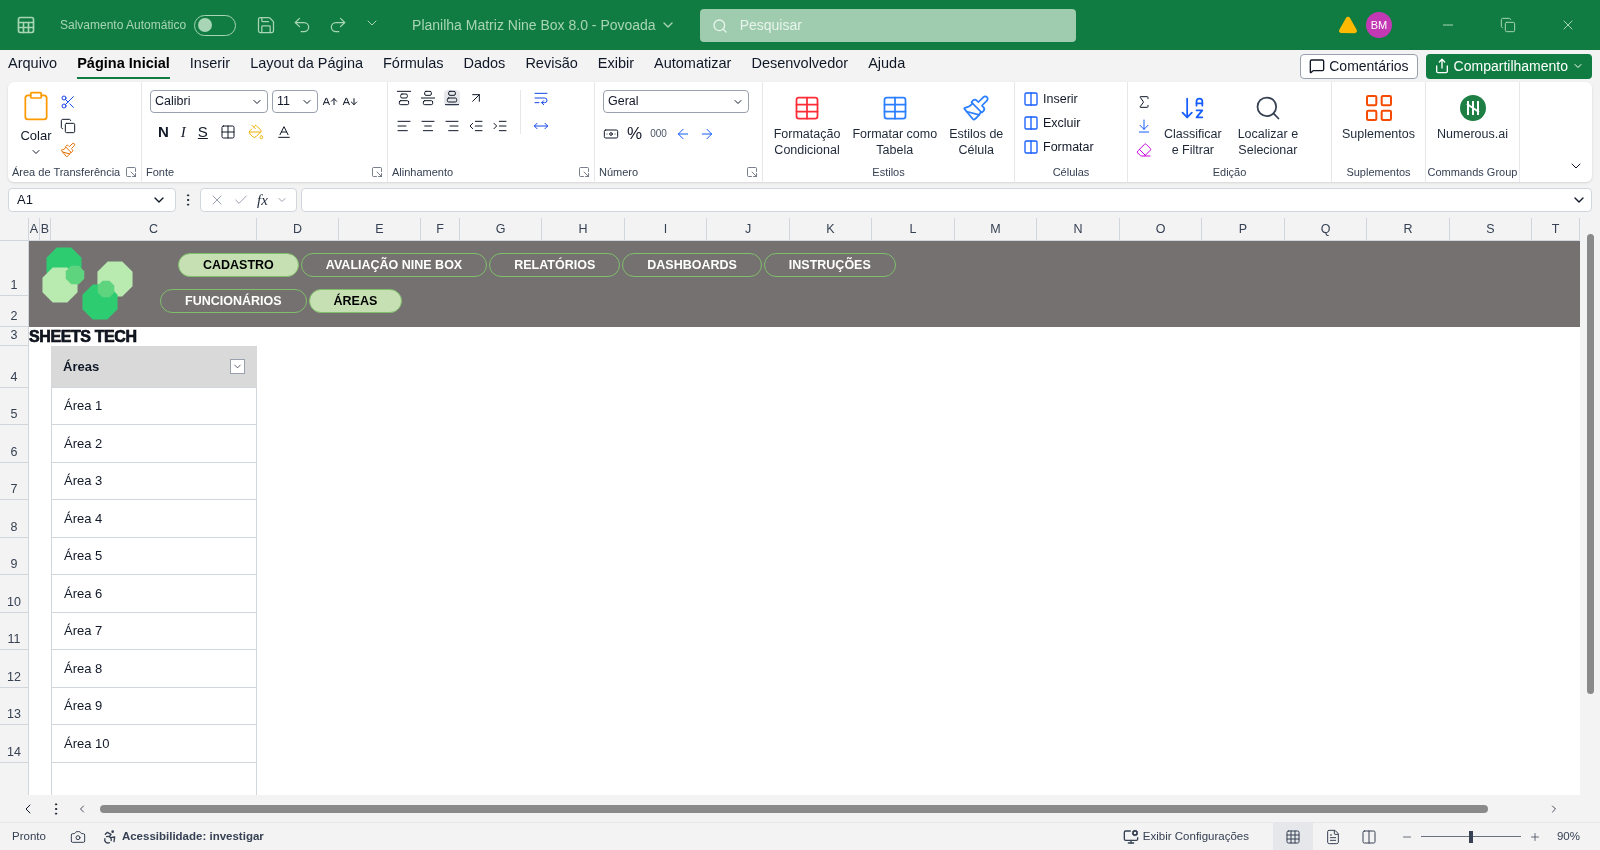 The image size is (1600, 850). What do you see at coordinates (14, 669) in the screenshot?
I see `row-header: 12` at bounding box center [14, 669].